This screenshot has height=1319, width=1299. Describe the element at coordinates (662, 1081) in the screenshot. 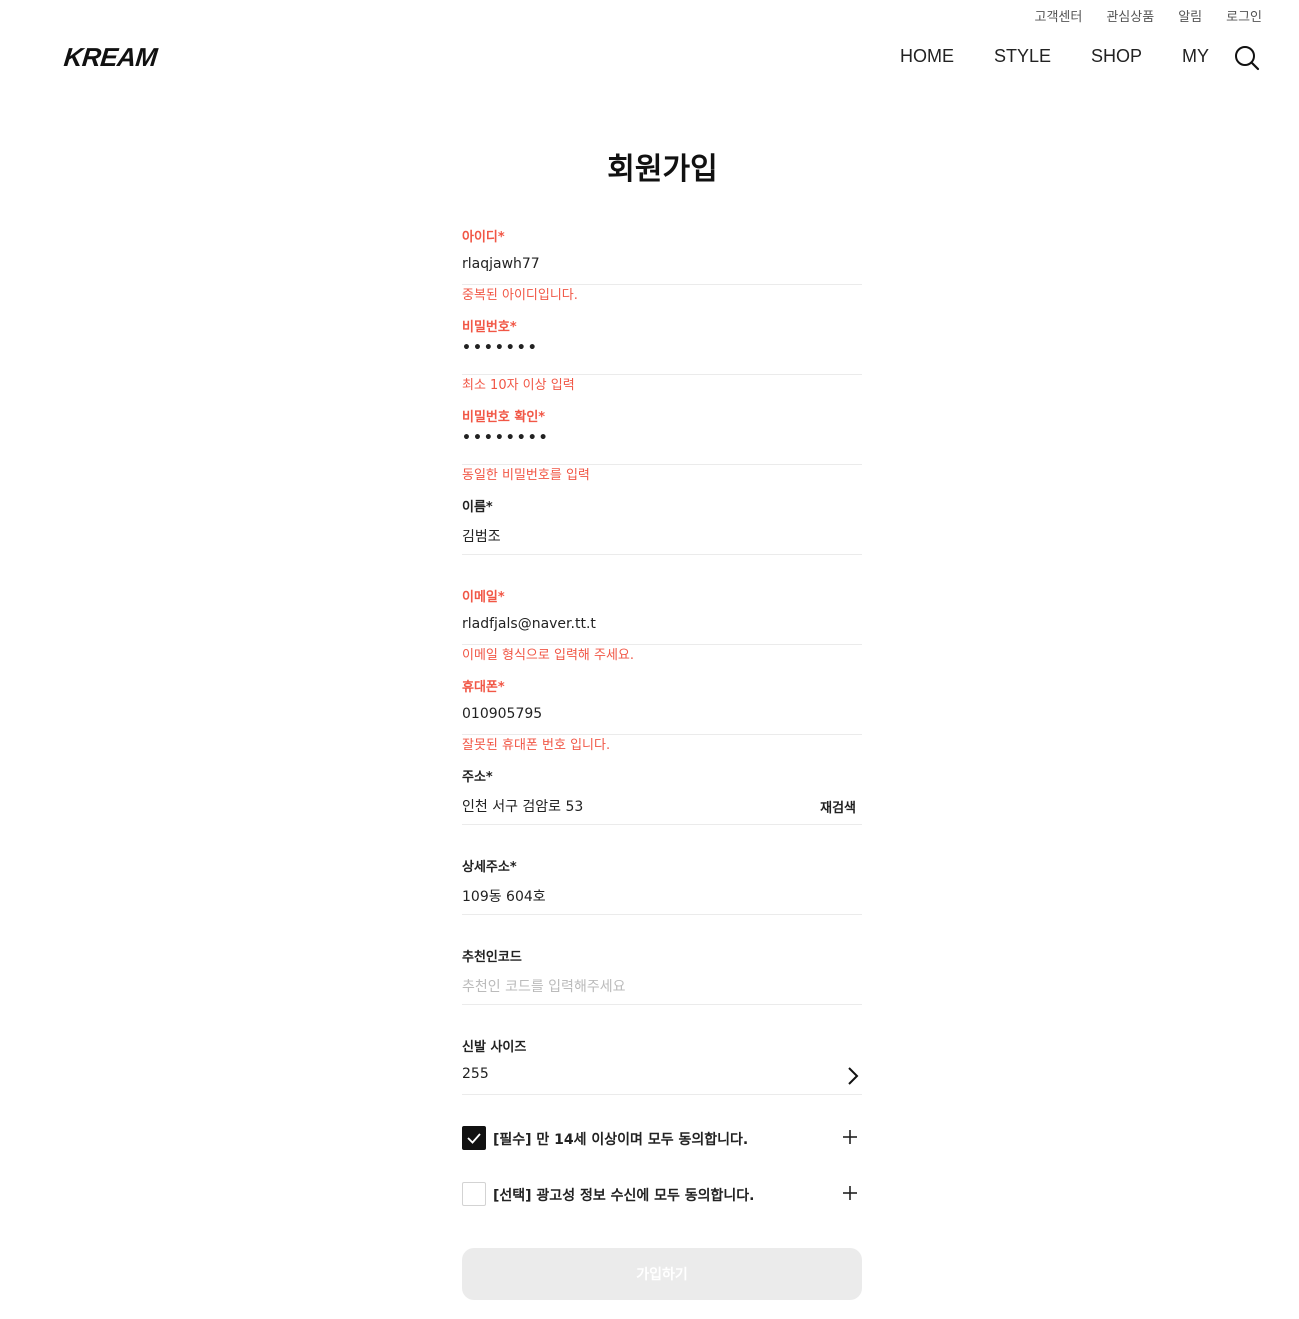

I see `shoe-size-field: 신발 사이즈 255` at that location.